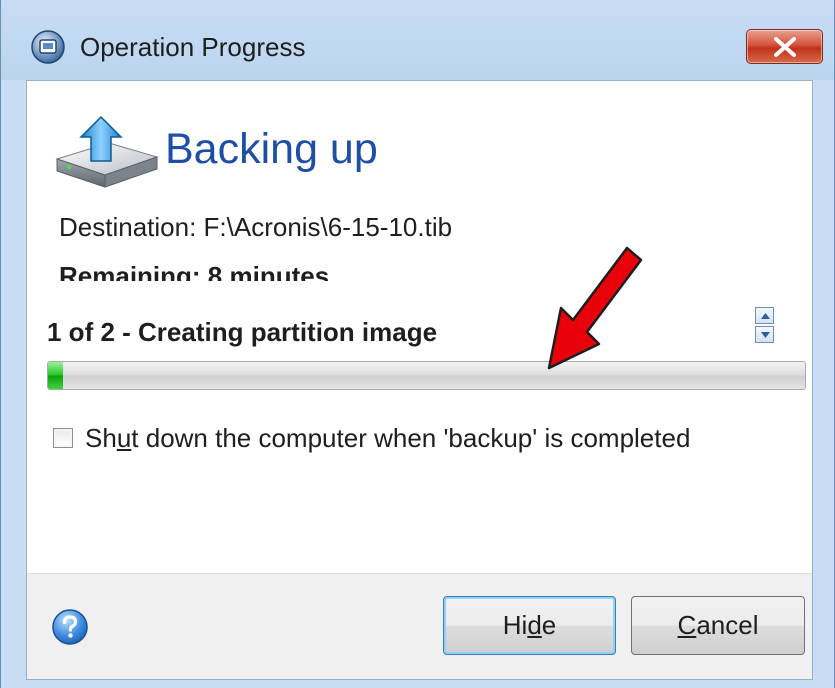 This screenshot has height=688, width=835. I want to click on details-spin-button, so click(764, 325).